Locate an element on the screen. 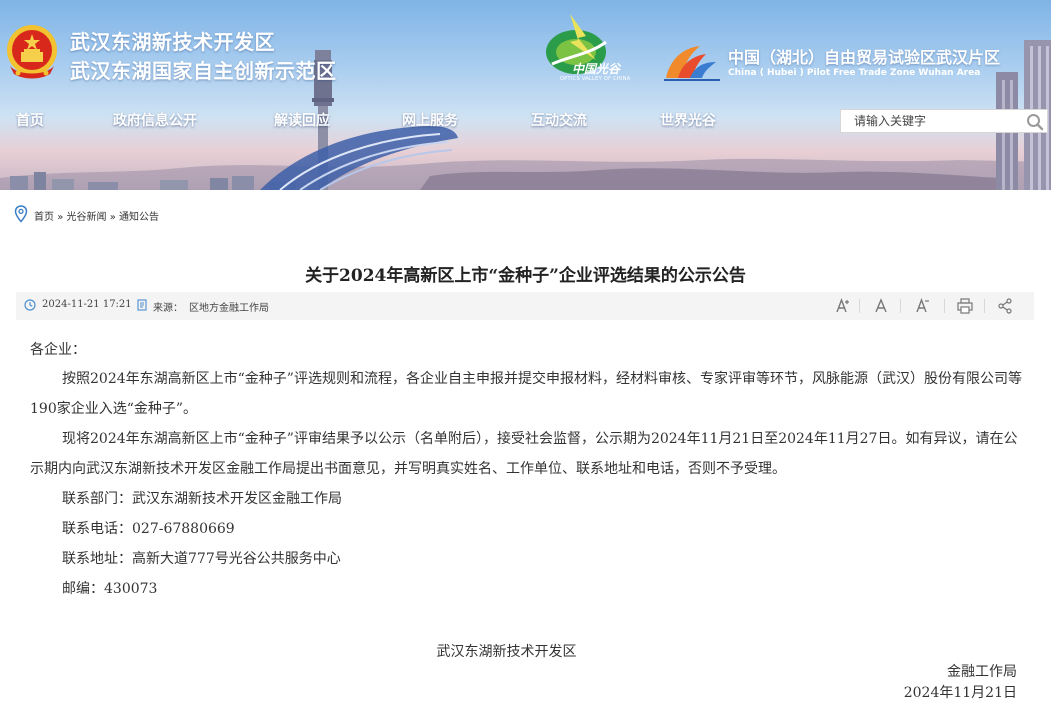  search-box is located at coordinates (944, 121).